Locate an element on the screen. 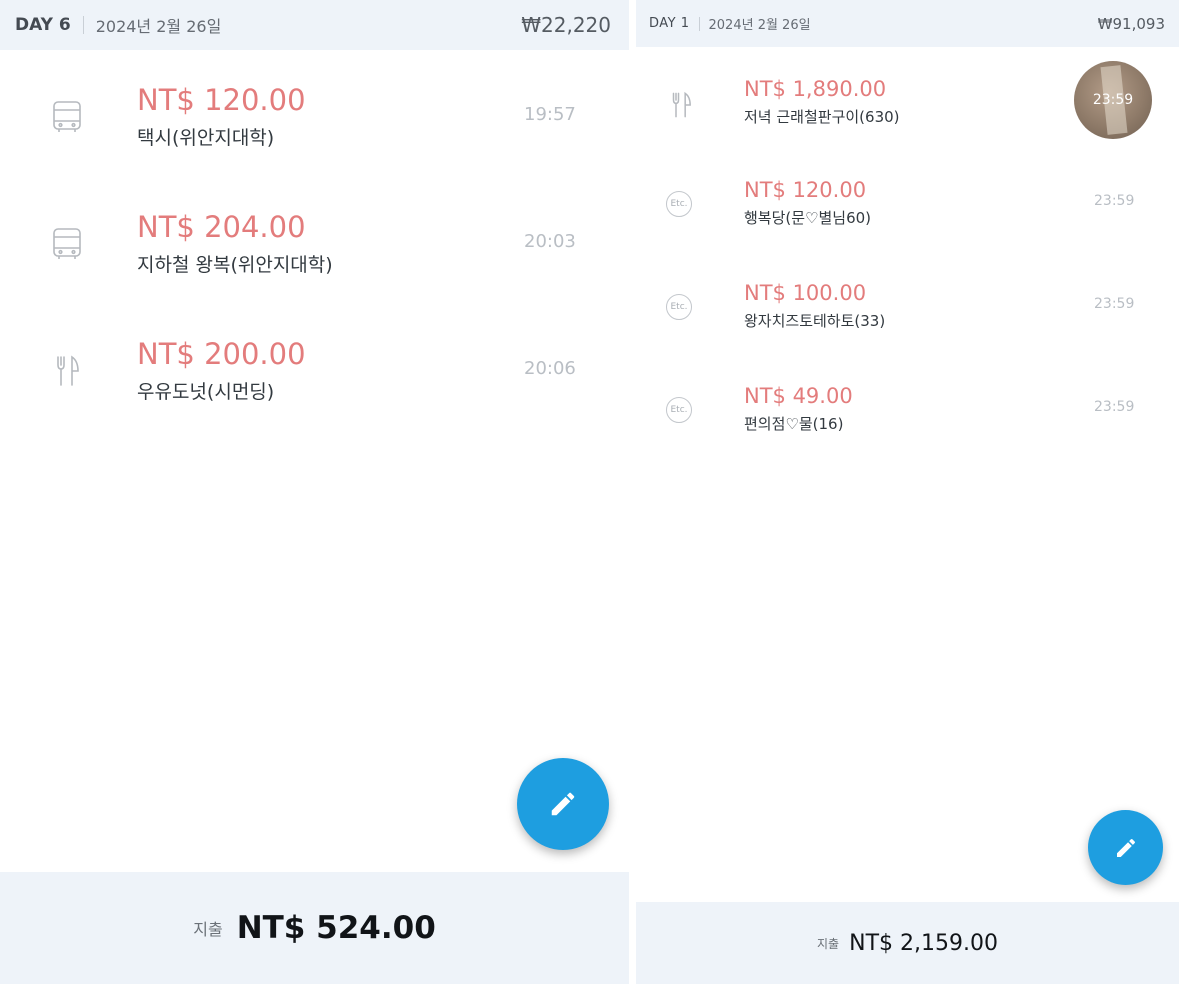 The height and width of the screenshot is (984, 1179). day-header: DAY 1 2024년 2월 26일 ₩91,093 is located at coordinates (907, 23).